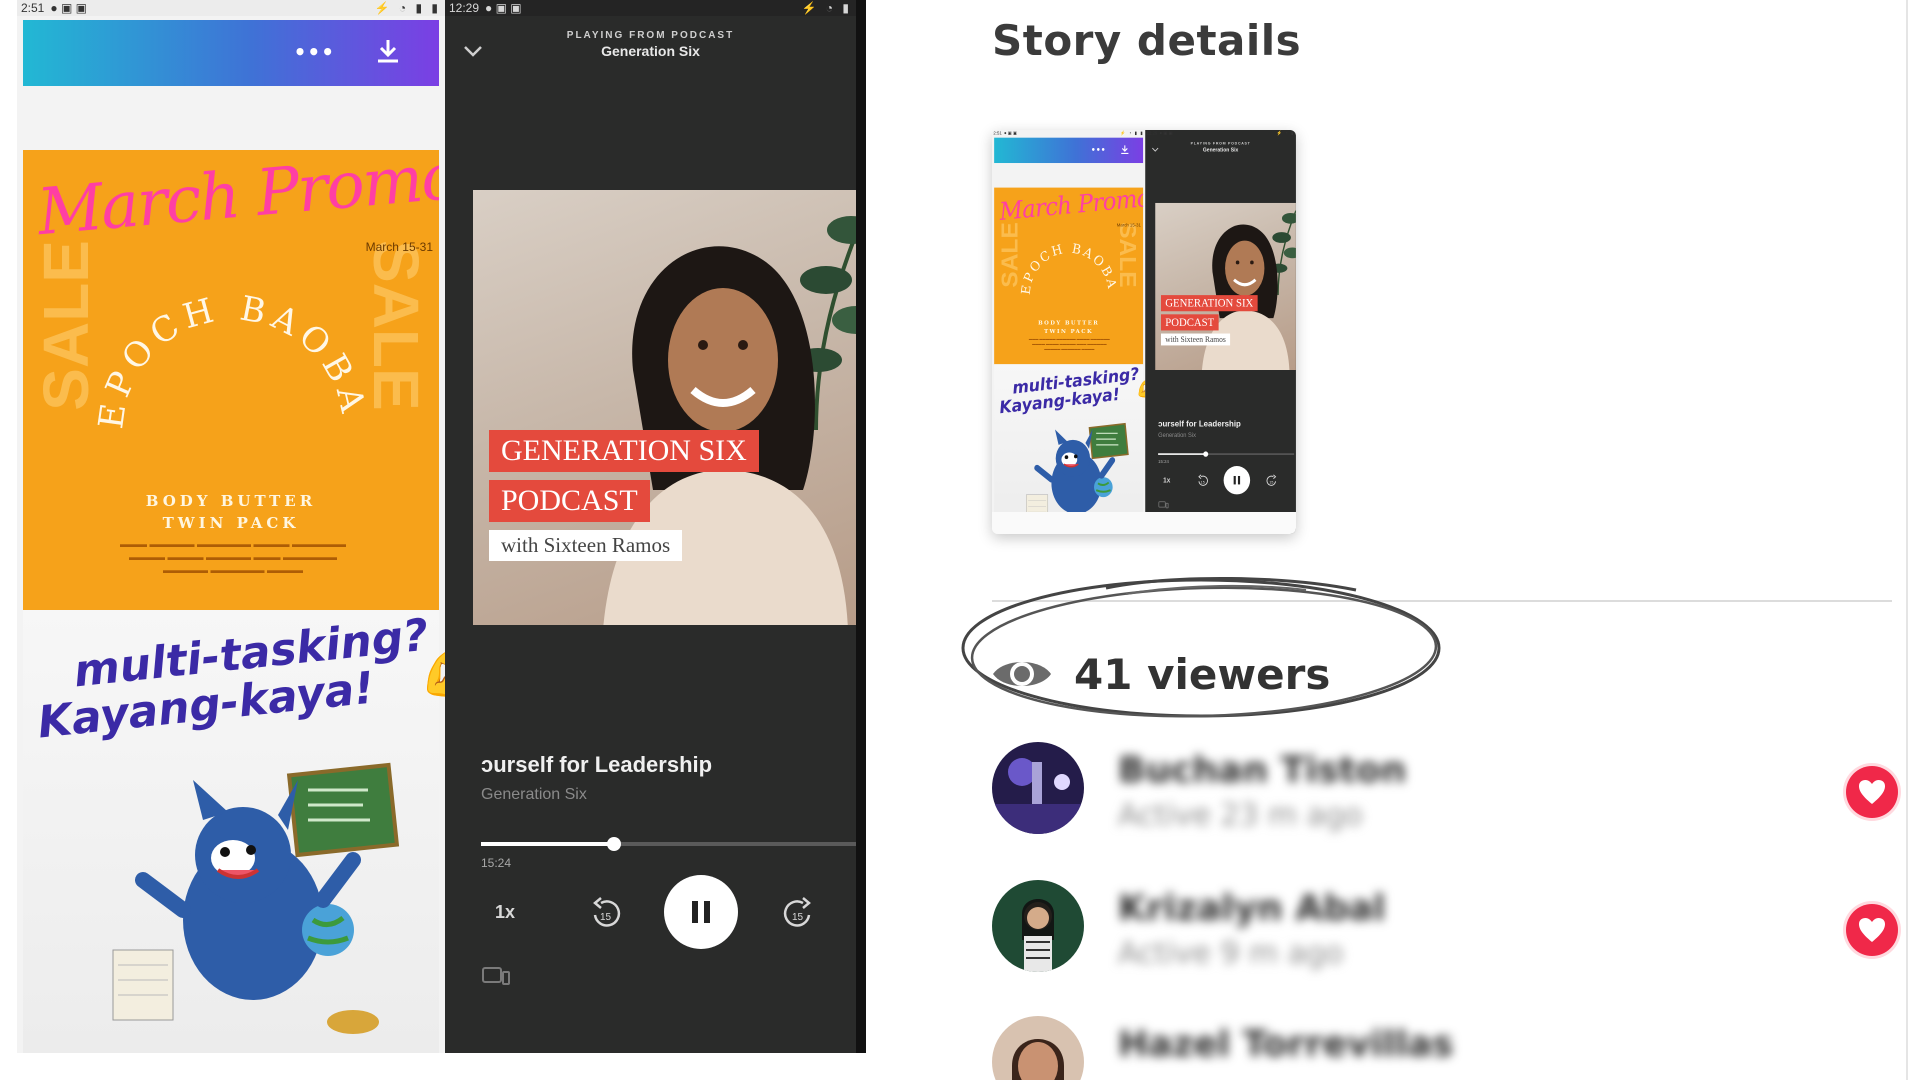  What do you see at coordinates (1202, 674) in the screenshot?
I see `viewers-count: 41 viewers` at bounding box center [1202, 674].